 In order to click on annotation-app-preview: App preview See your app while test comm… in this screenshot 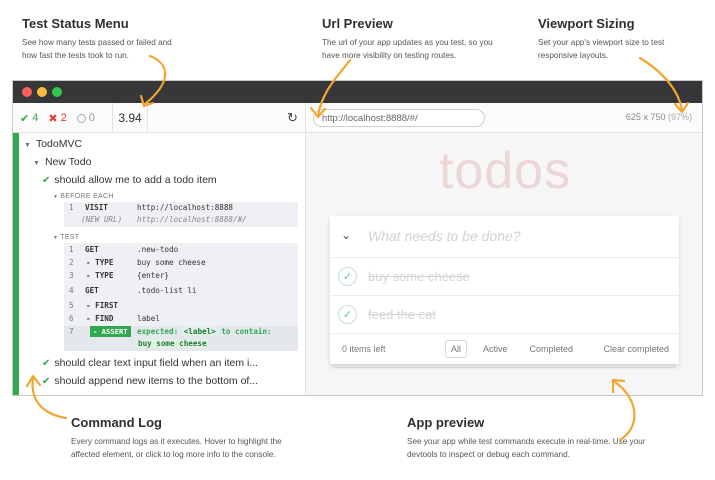, I will do `click(527, 438)`.